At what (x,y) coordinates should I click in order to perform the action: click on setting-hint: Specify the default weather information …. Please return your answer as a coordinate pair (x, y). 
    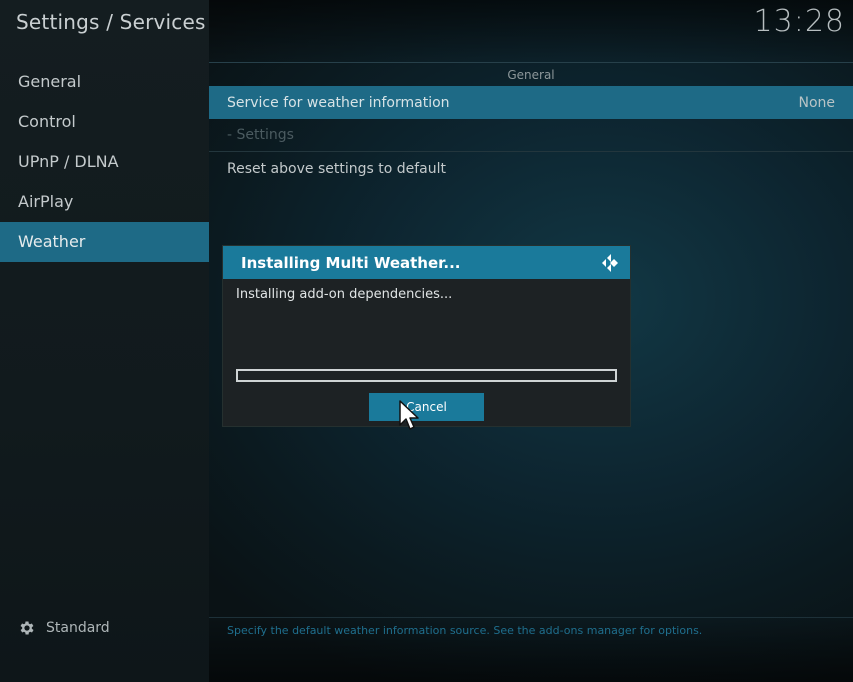
    Looking at the image, I should click on (465, 630).